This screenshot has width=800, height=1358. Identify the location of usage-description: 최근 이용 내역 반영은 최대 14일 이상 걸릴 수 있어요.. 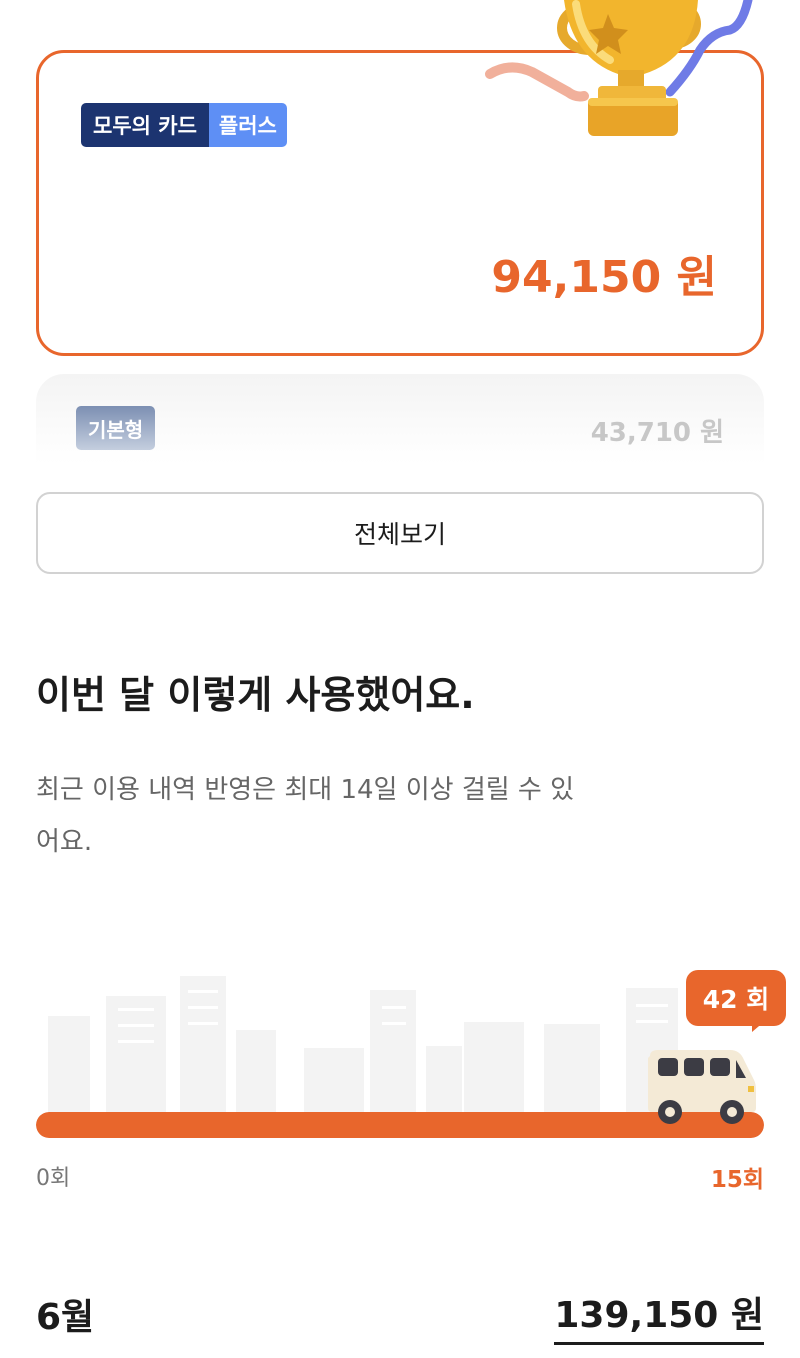
(305, 816).